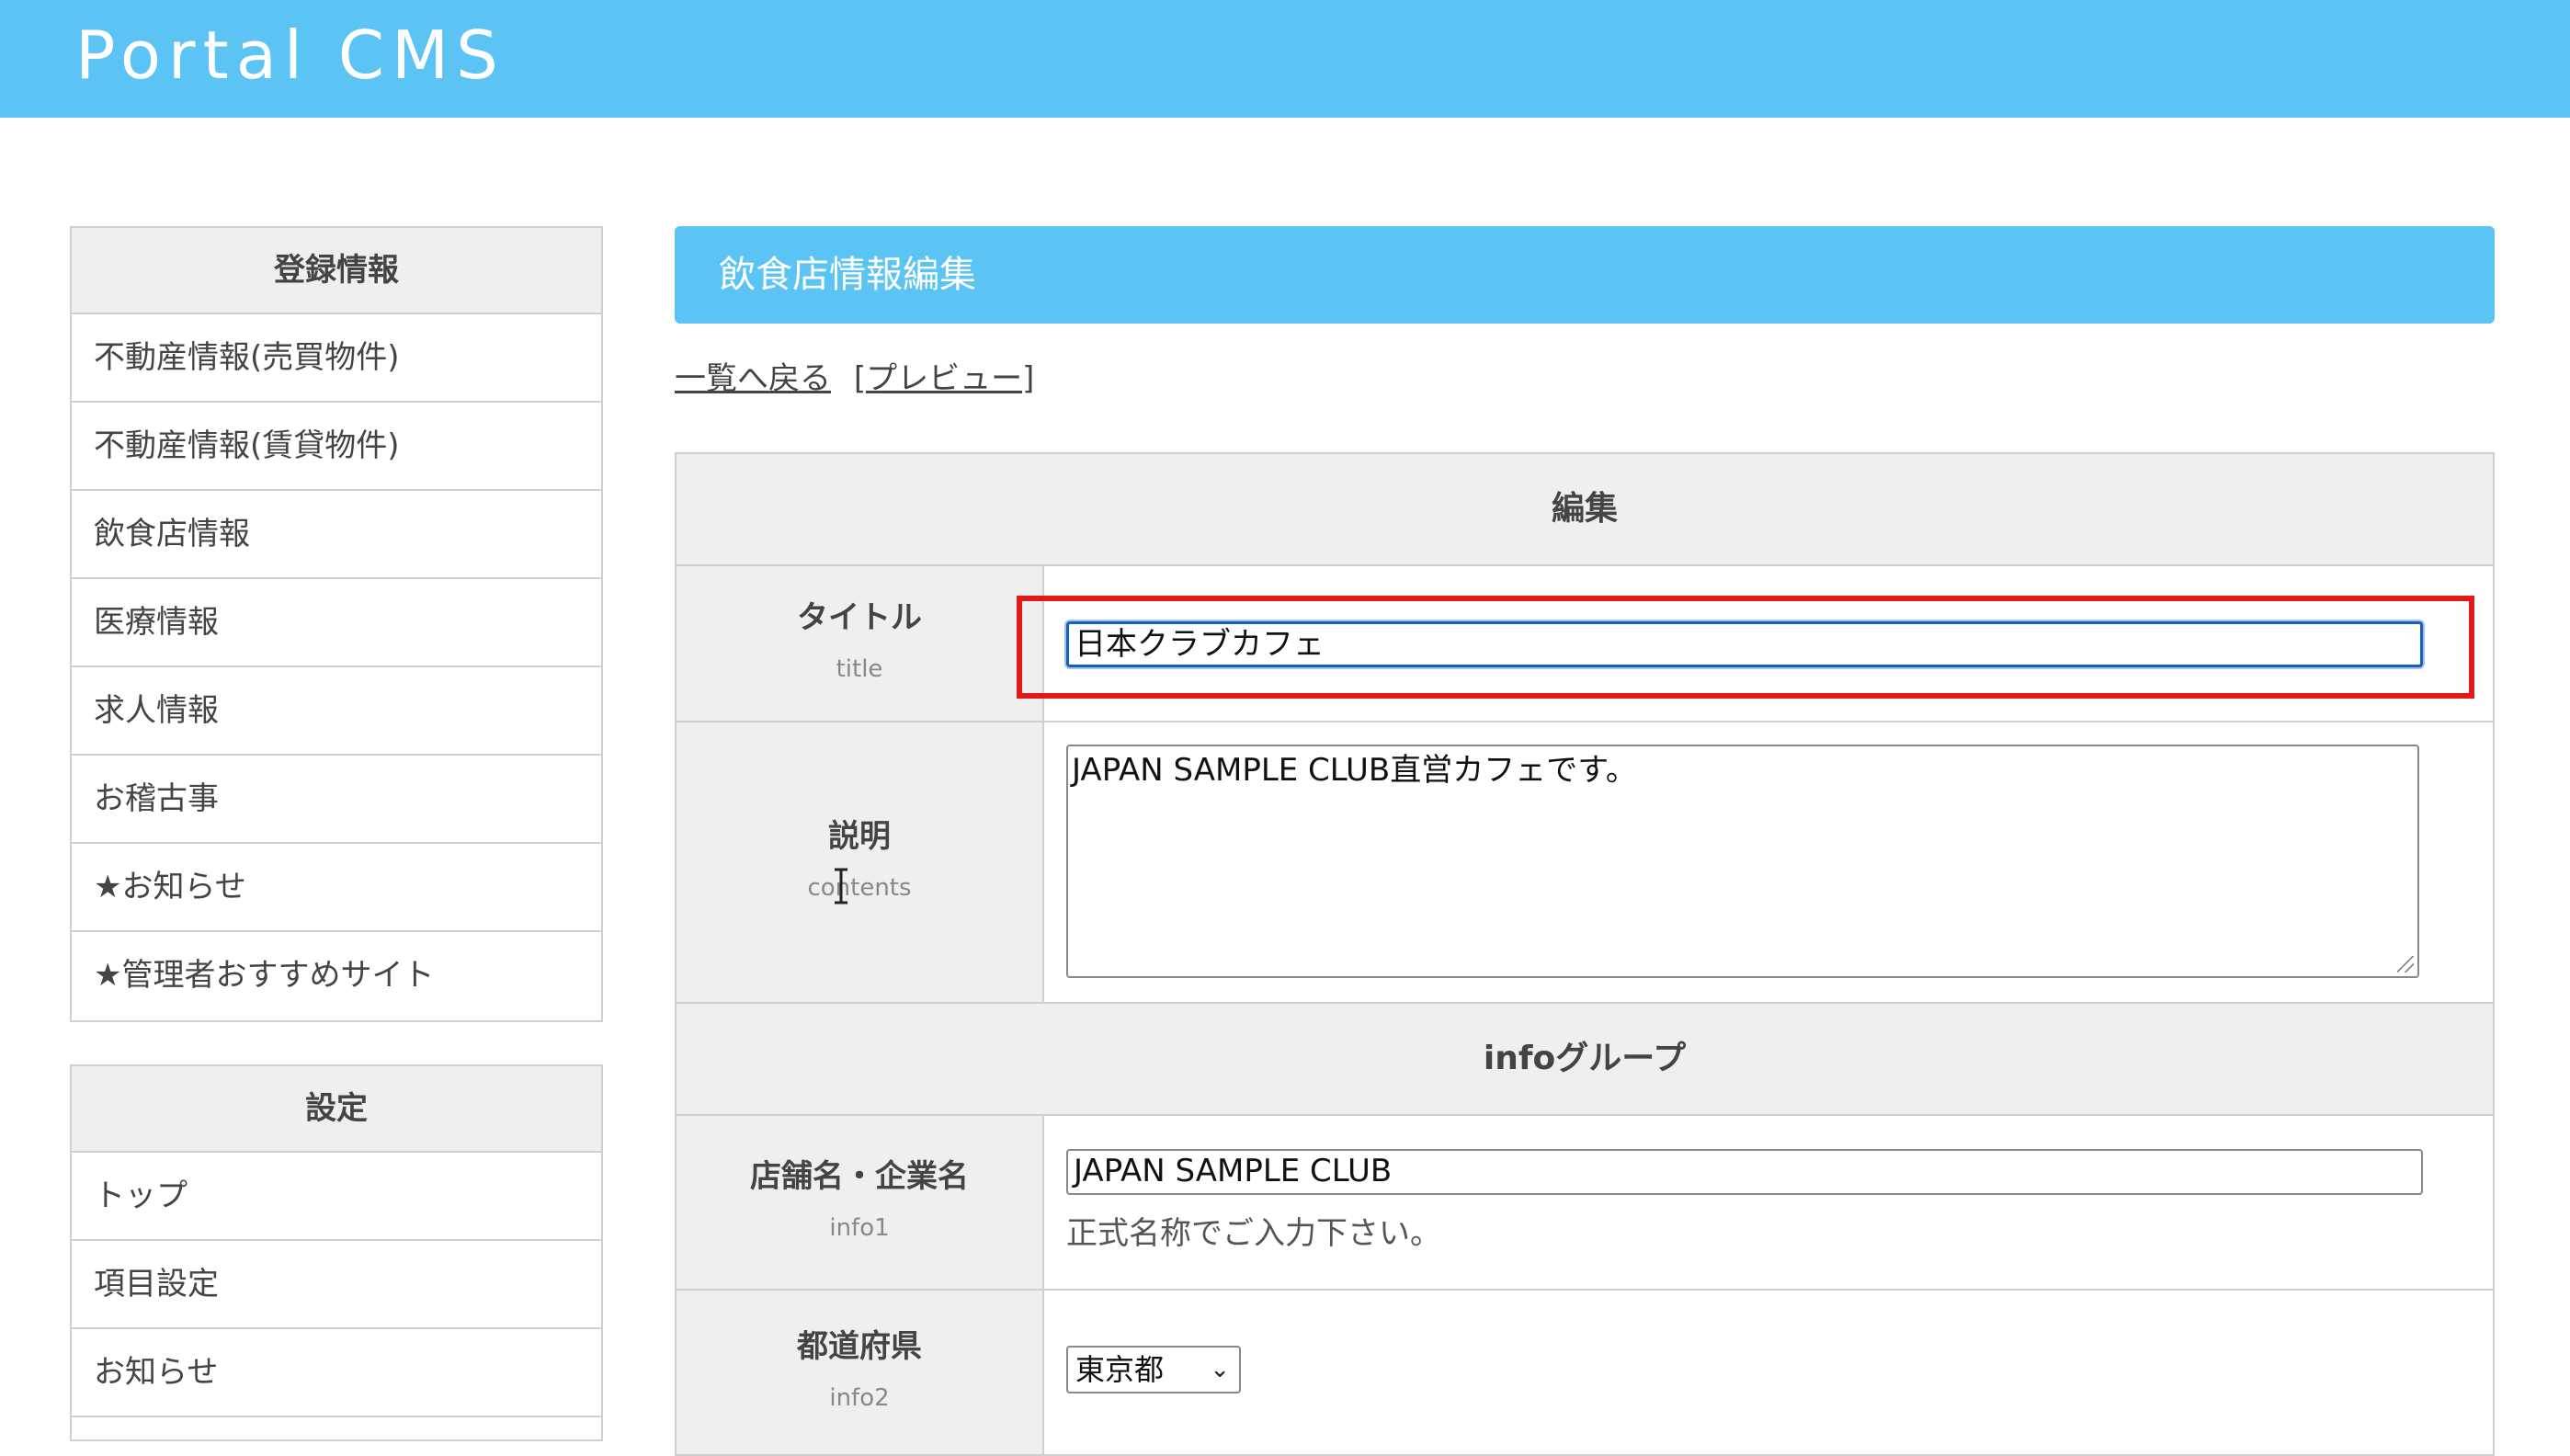 This screenshot has width=2570, height=1456. I want to click on page-title: 飲食店情報編集, so click(1585, 275).